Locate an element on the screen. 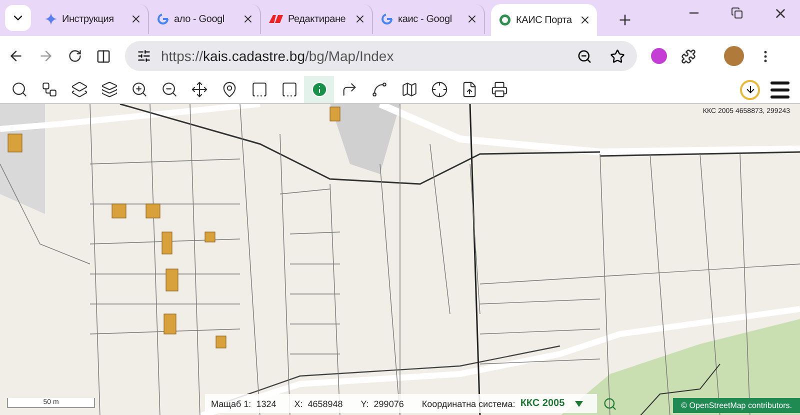 The image size is (800, 415). browser-tab: КАИС Порта is located at coordinates (544, 20).